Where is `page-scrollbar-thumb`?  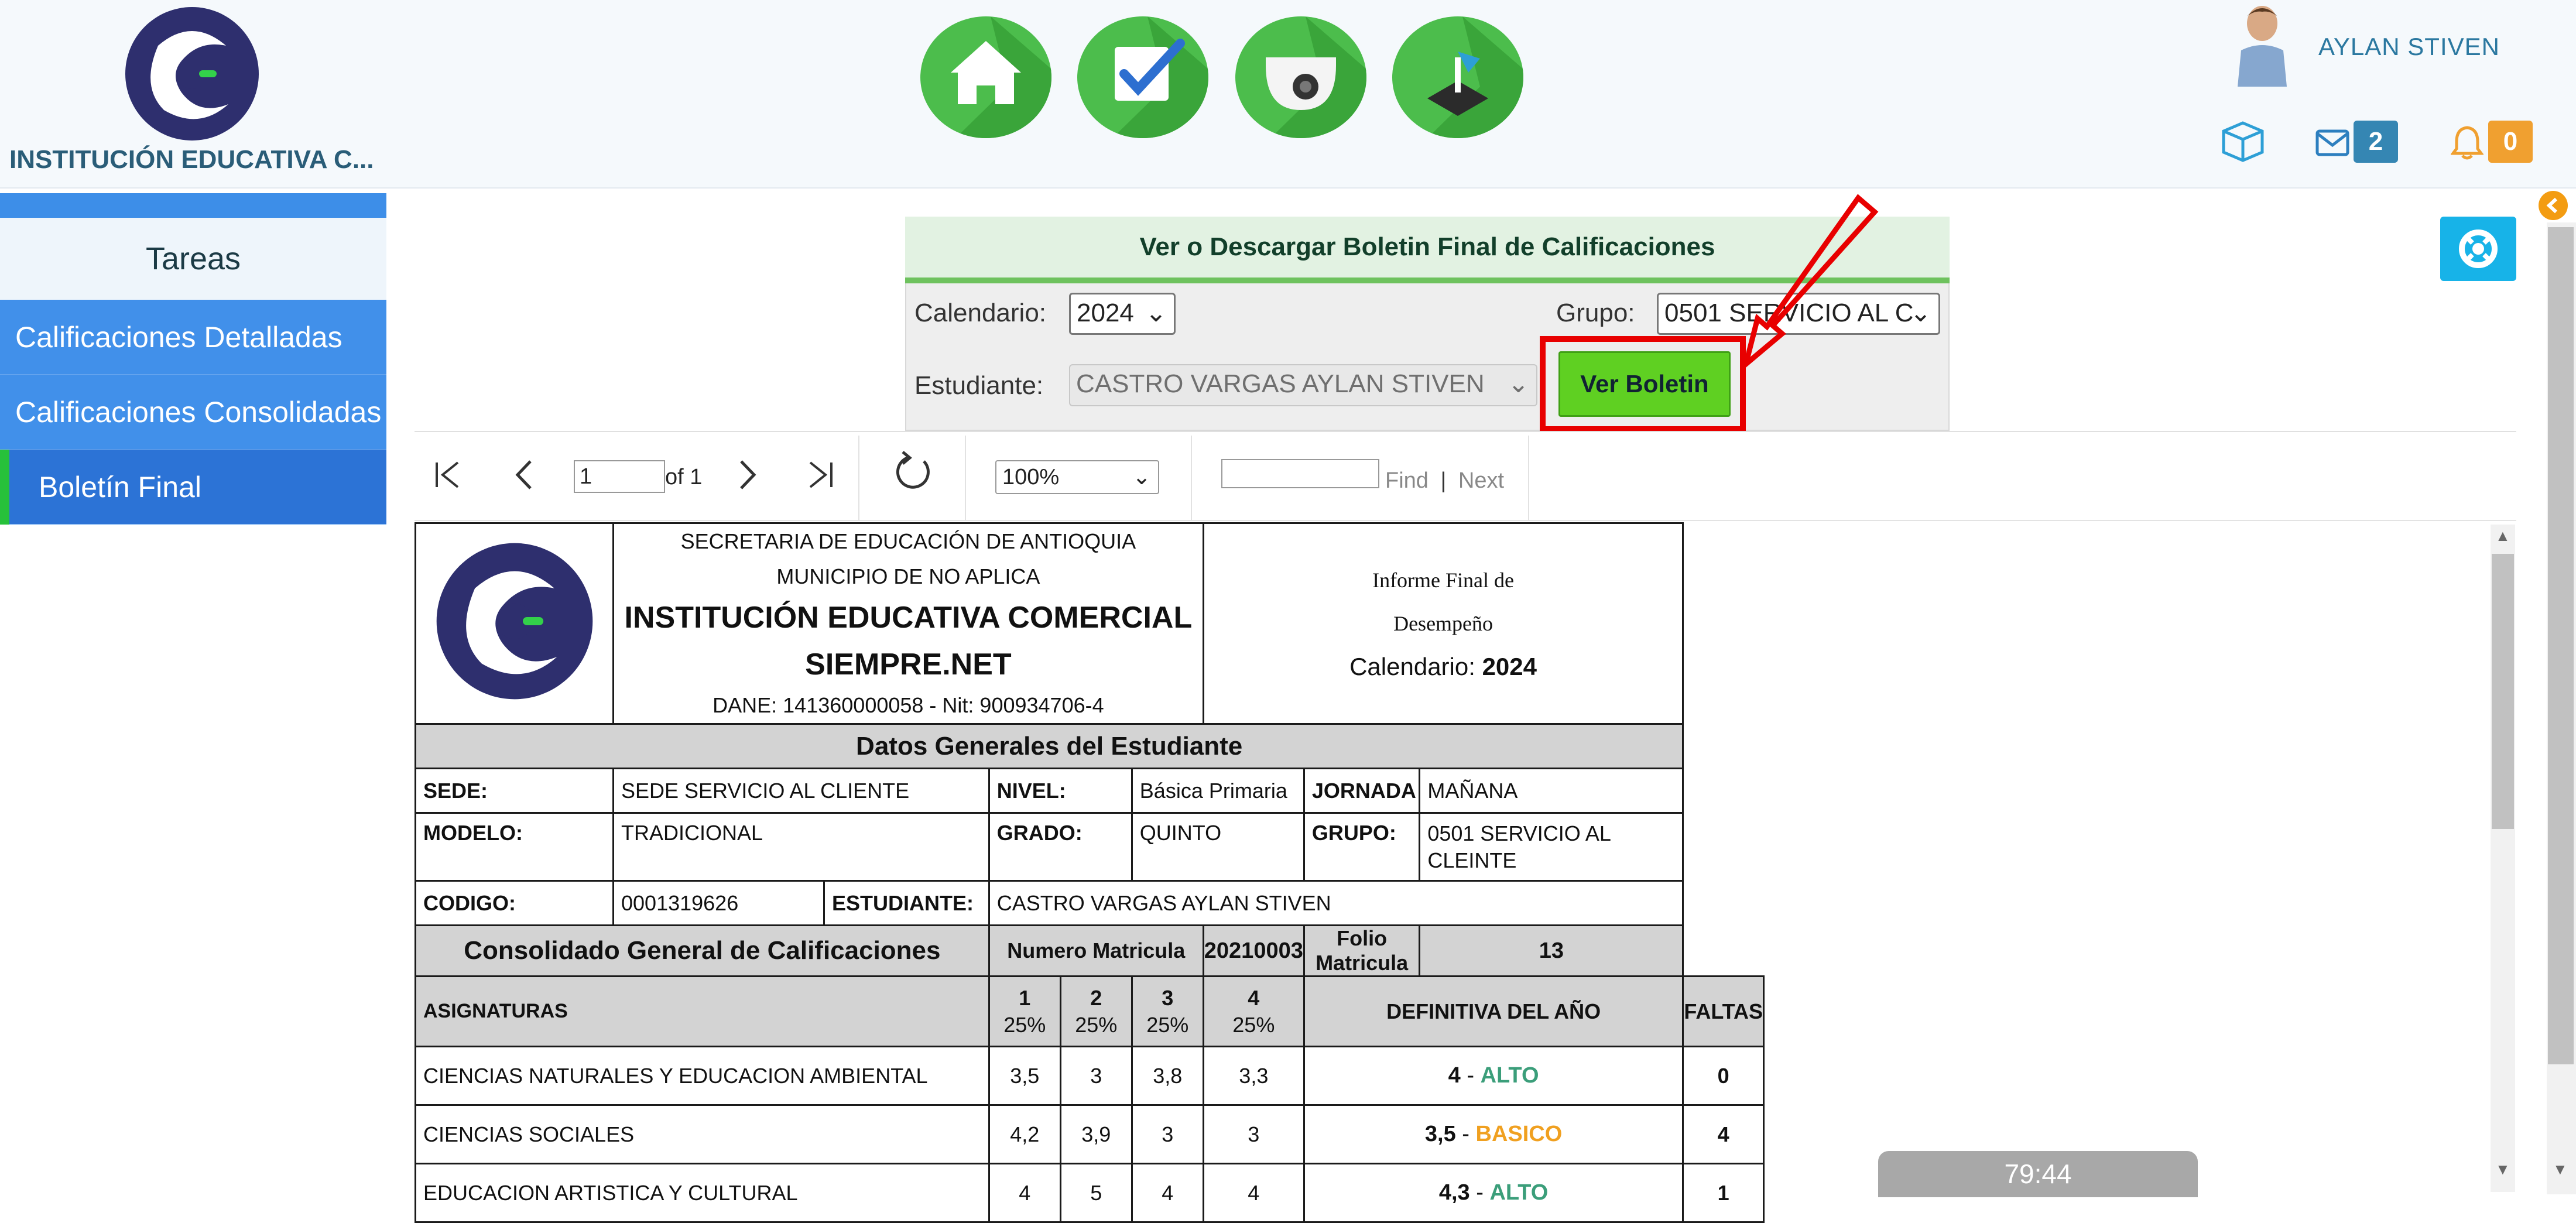
page-scrollbar-thumb is located at coordinates (2561, 646).